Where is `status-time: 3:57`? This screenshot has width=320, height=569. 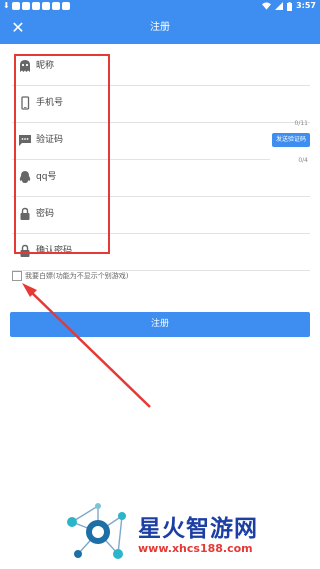
status-time: 3:57 is located at coordinates (306, 5).